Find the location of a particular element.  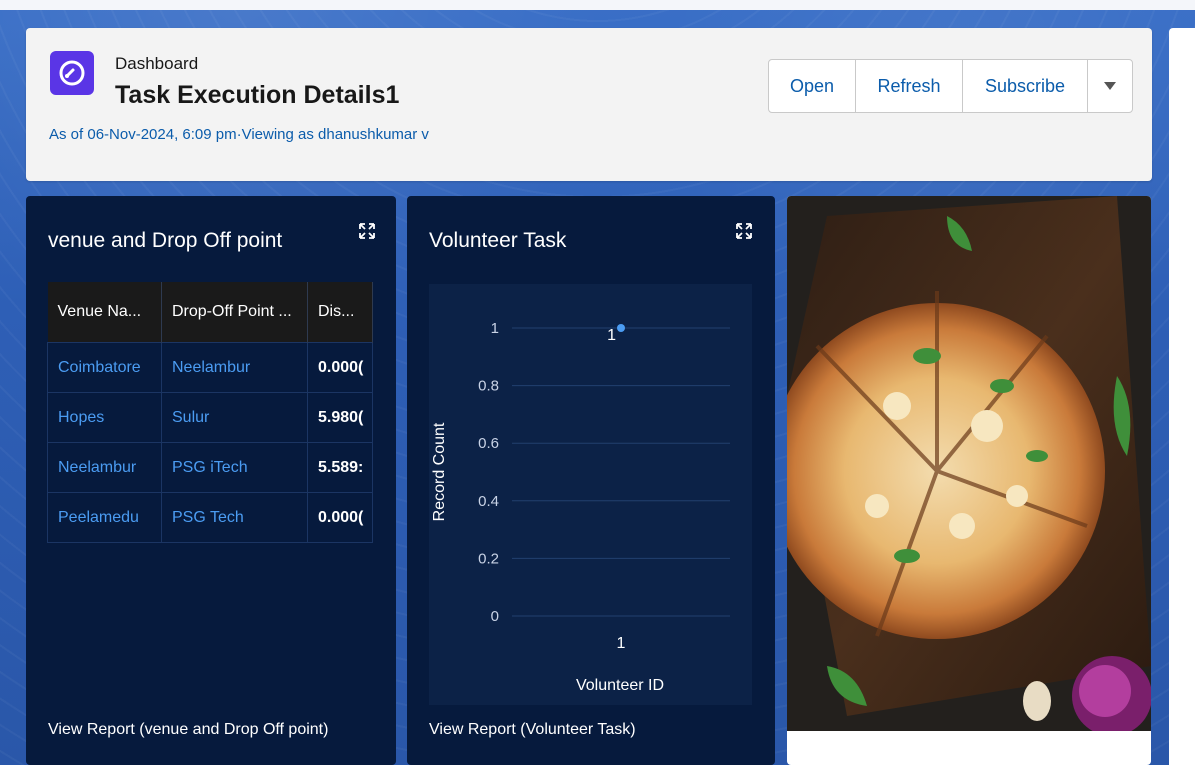

venue-cell: Coimbatore is located at coordinates (104, 367).